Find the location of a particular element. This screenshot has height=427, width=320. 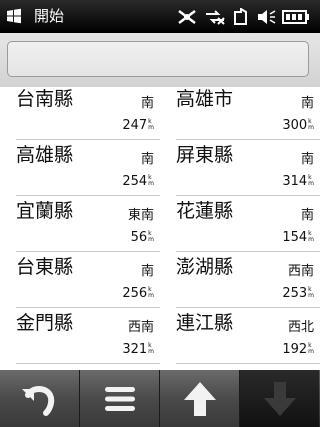

status-icons is located at coordinates (243, 17).